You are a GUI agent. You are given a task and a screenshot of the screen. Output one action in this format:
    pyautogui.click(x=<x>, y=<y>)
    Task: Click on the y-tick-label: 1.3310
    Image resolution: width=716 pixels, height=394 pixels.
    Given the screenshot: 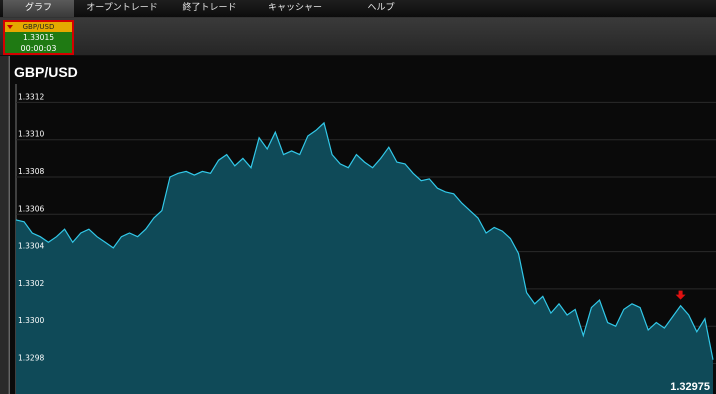 What is the action you would take?
    pyautogui.click(x=31, y=134)
    